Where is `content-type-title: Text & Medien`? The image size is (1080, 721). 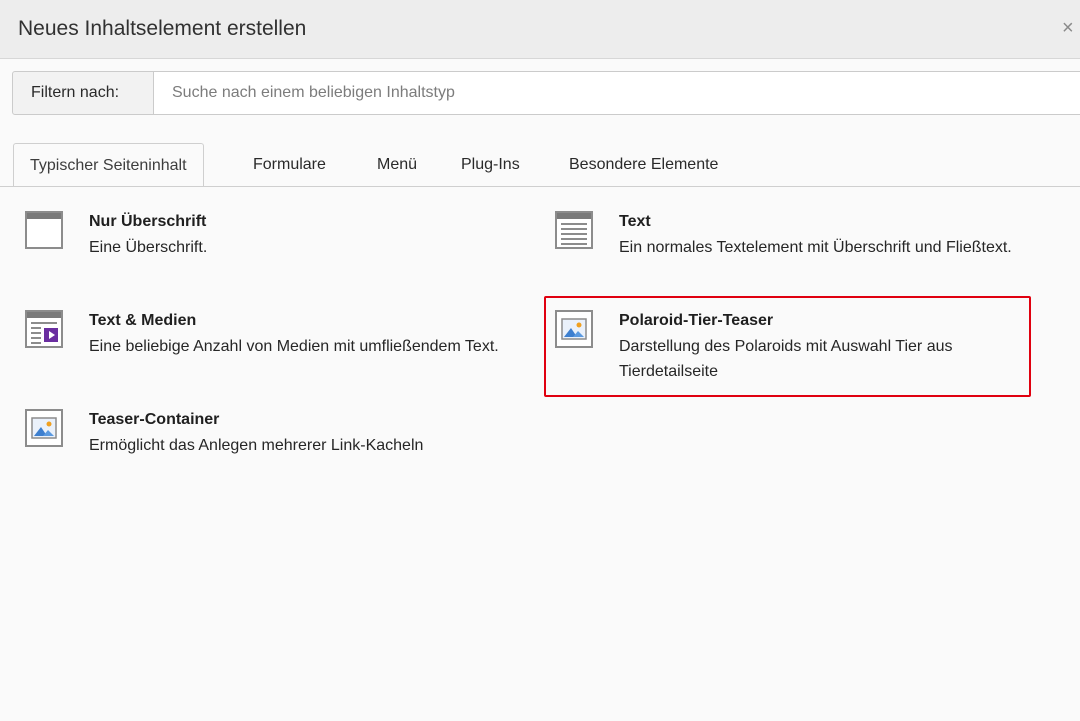
content-type-title: Text & Medien is located at coordinates (143, 320).